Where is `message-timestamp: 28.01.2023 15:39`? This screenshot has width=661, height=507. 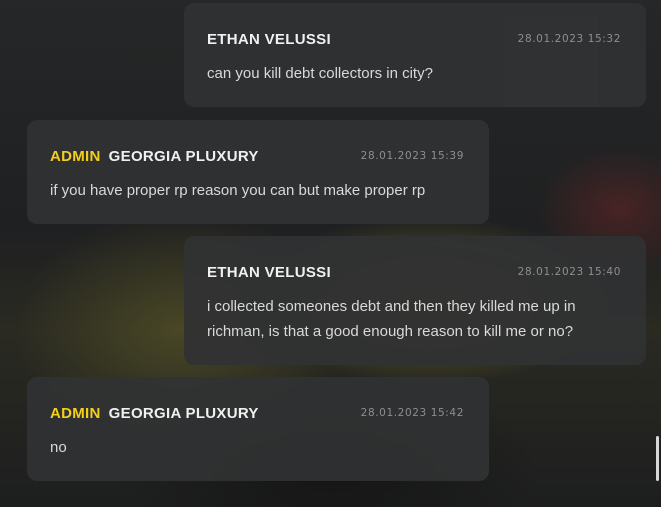
message-timestamp: 28.01.2023 15:39 is located at coordinates (412, 156).